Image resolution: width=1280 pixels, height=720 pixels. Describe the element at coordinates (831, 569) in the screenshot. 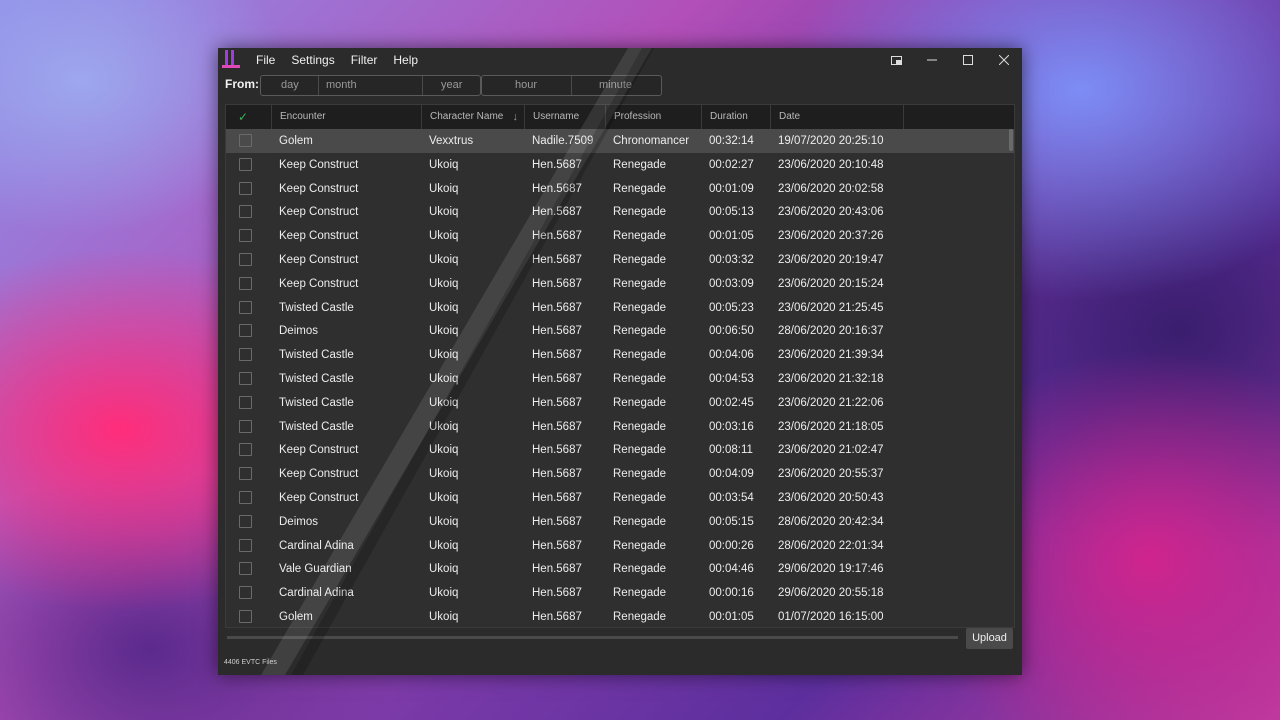

I see `cell-date: 29/06/2020 19:17:46` at that location.